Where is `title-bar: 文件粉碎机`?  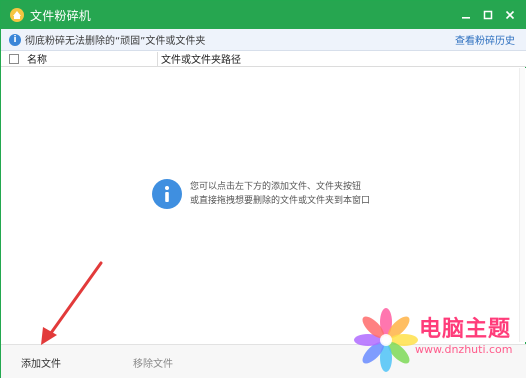
title-bar: 文件粉碎机 is located at coordinates (263, 15).